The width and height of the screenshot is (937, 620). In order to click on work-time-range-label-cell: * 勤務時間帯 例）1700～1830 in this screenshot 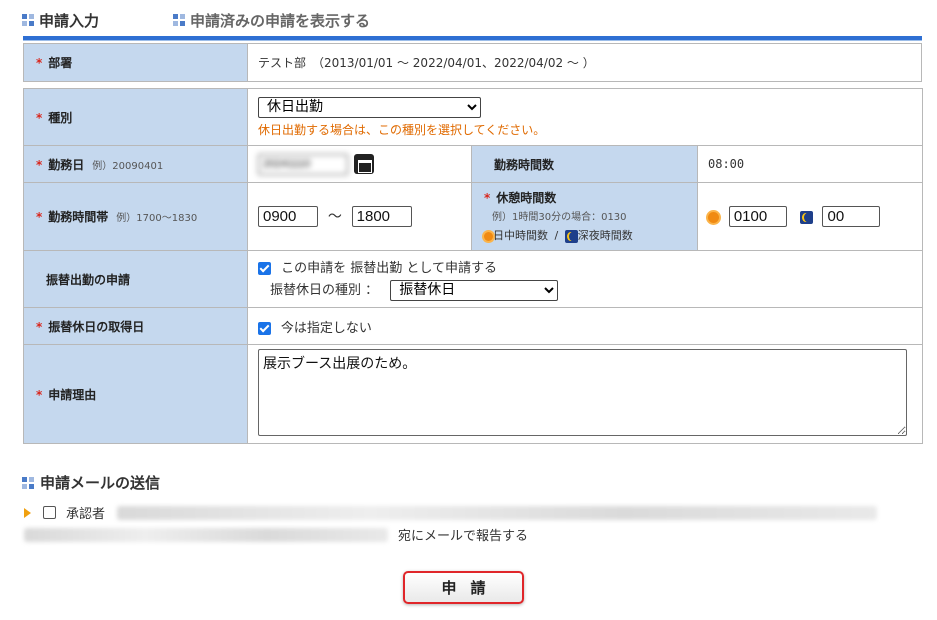, I will do `click(135, 216)`.